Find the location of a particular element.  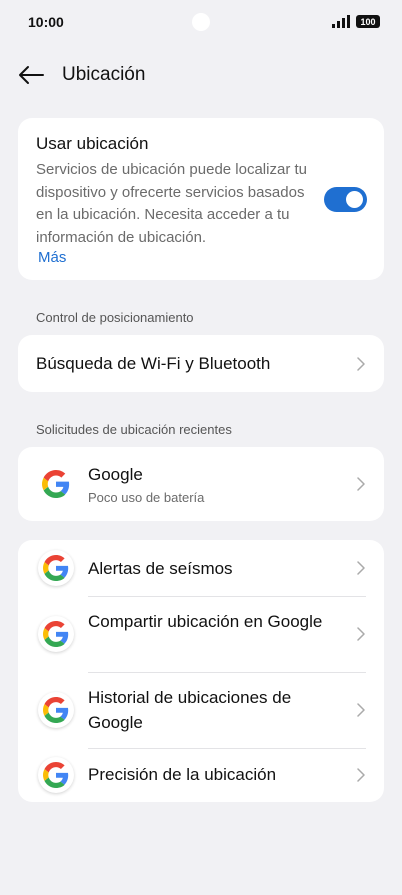

more-link: Más is located at coordinates (52, 257).